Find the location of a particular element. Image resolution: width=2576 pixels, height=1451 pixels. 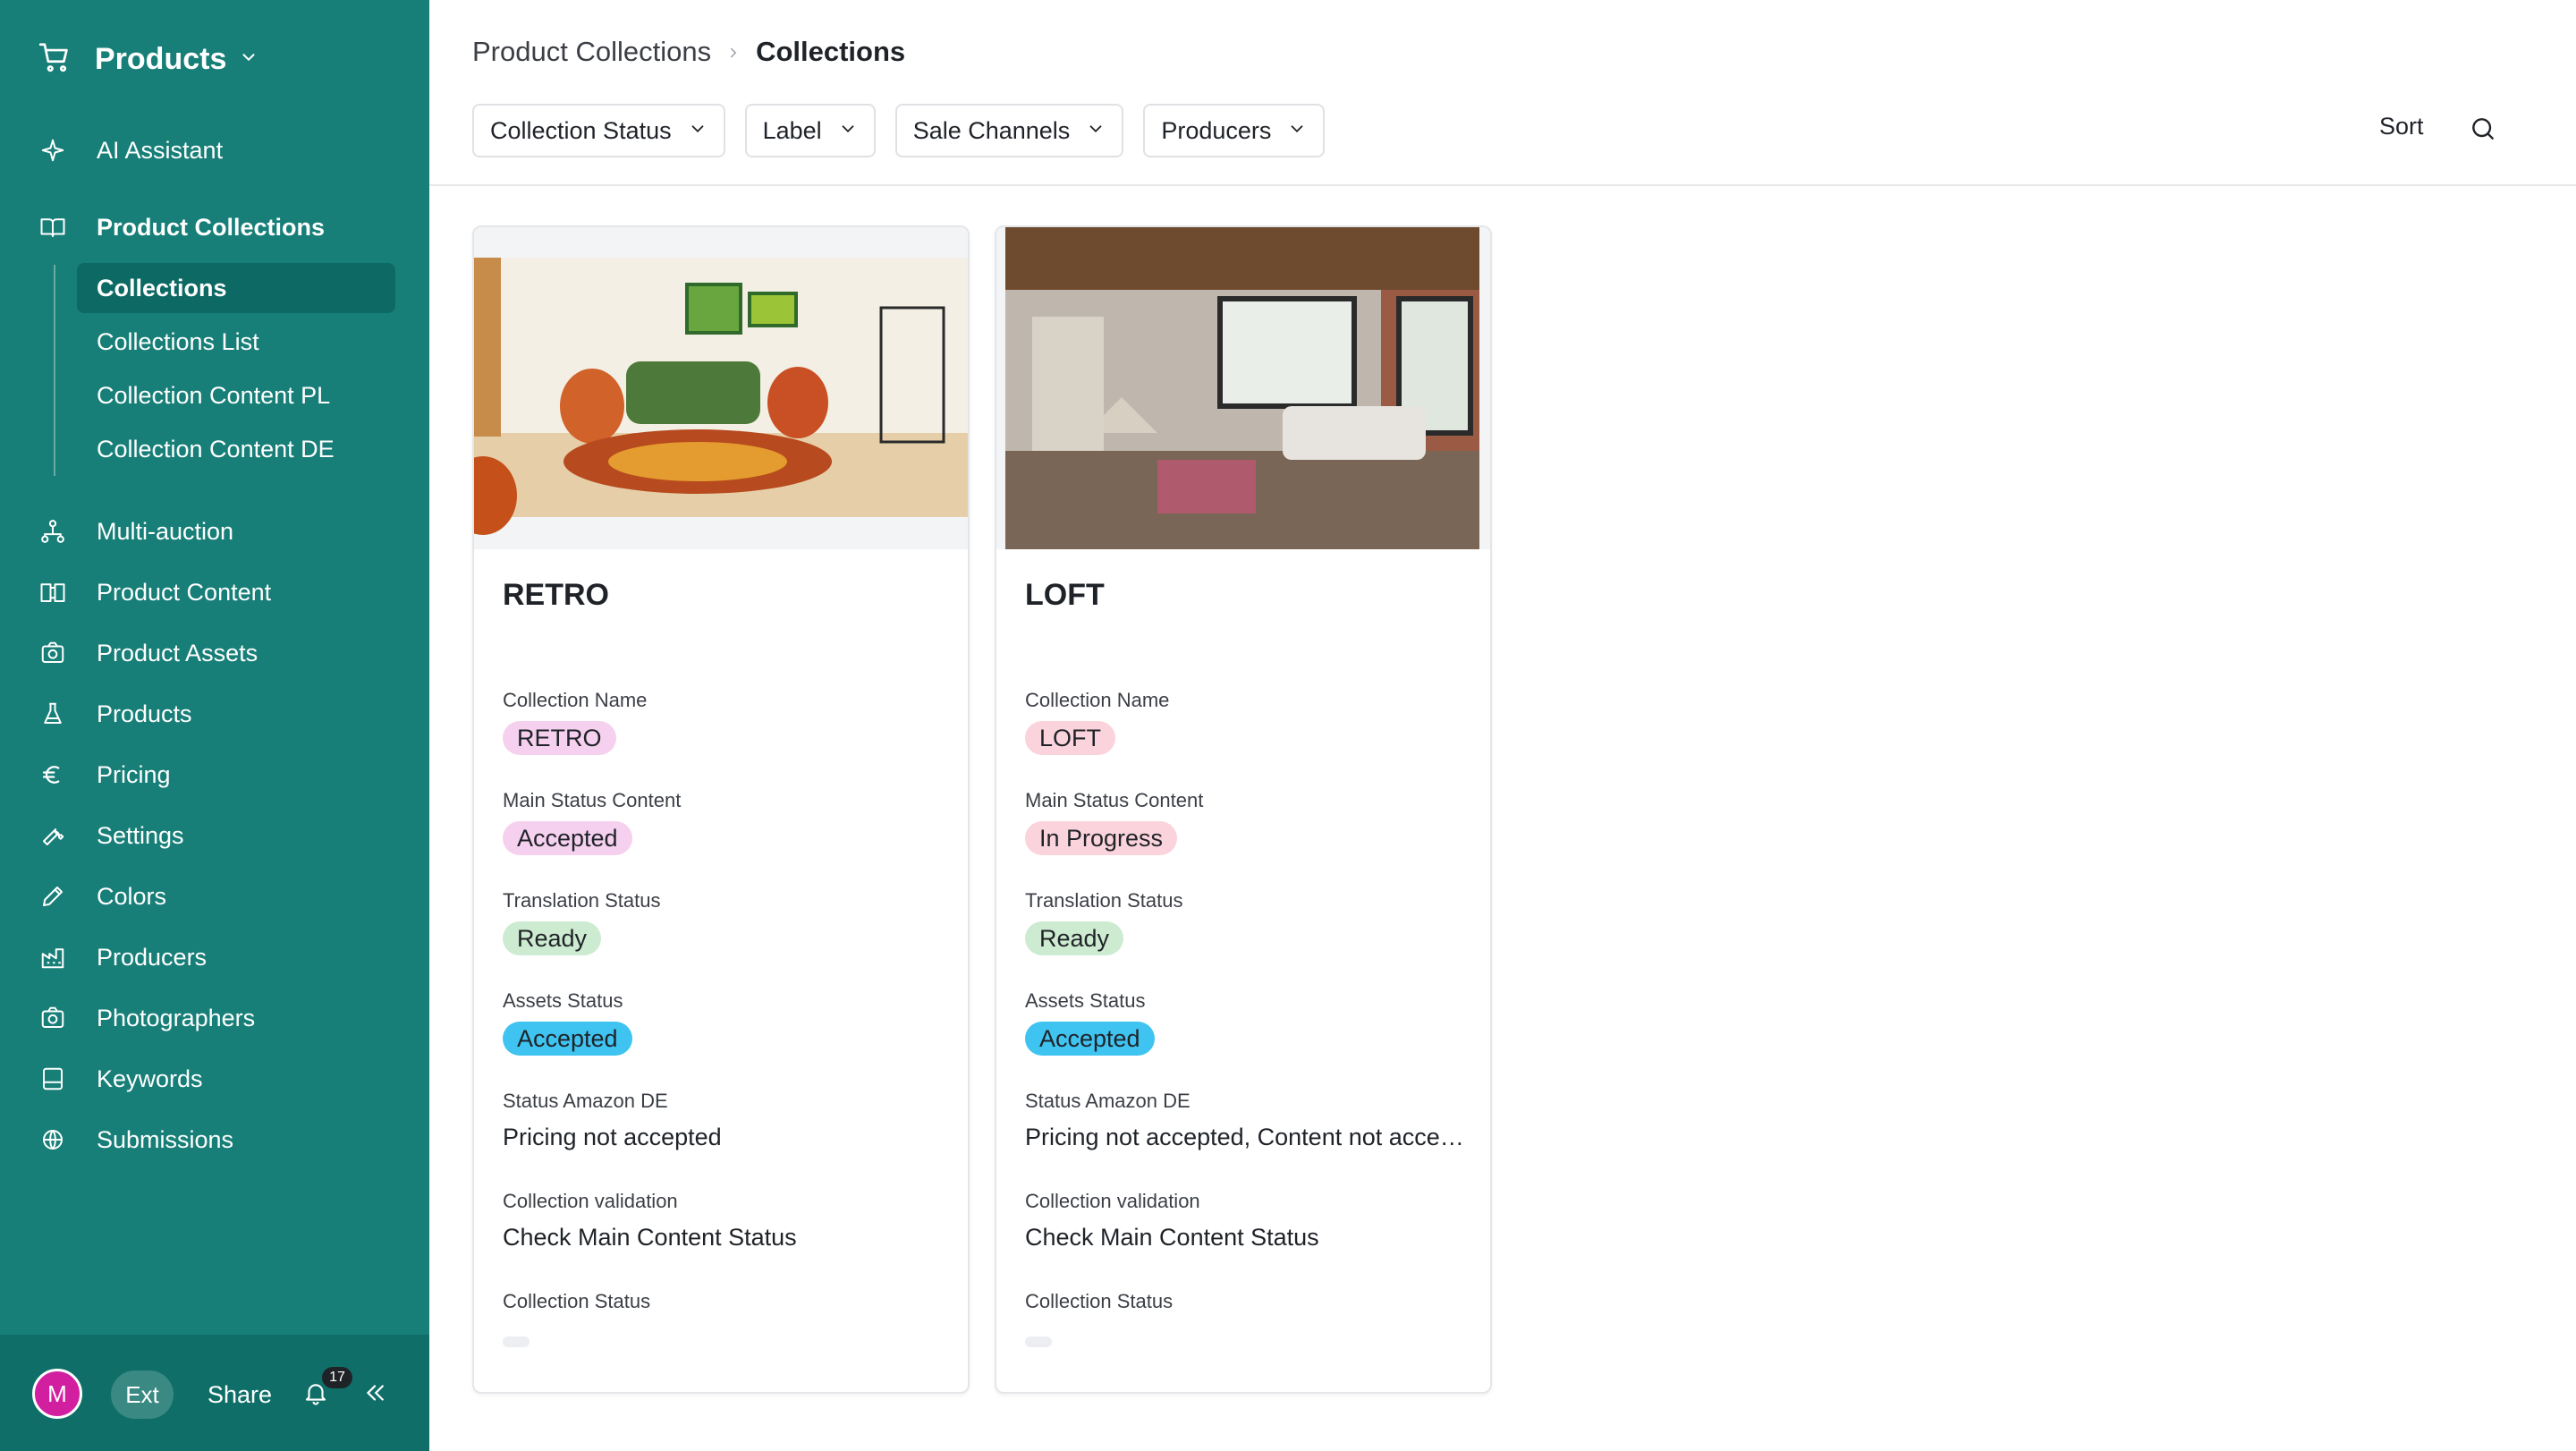

notification-badge: 17 is located at coordinates (337, 1377).